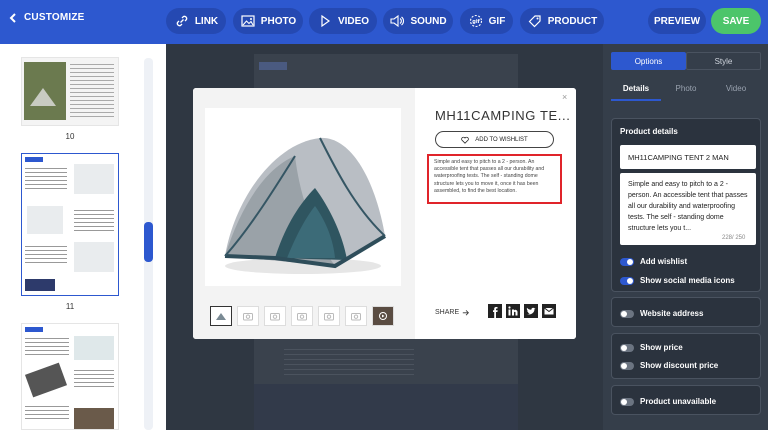 The width and height of the screenshot is (768, 430). Describe the element at coordinates (687, 280) in the screenshot. I see `show-social-label: Show social media icons` at that location.